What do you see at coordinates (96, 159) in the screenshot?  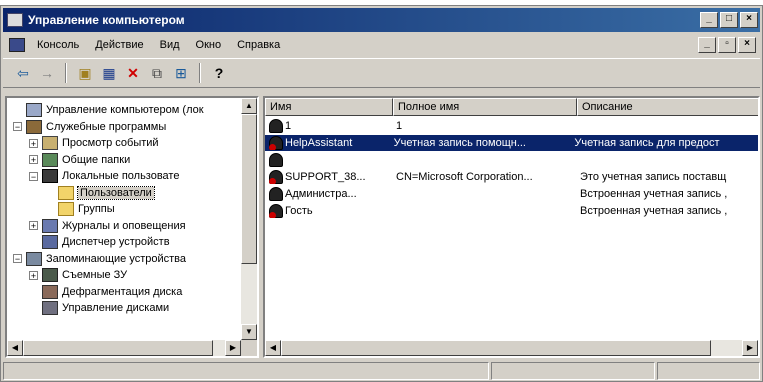 I see `tree-item-label: Общие папки` at bounding box center [96, 159].